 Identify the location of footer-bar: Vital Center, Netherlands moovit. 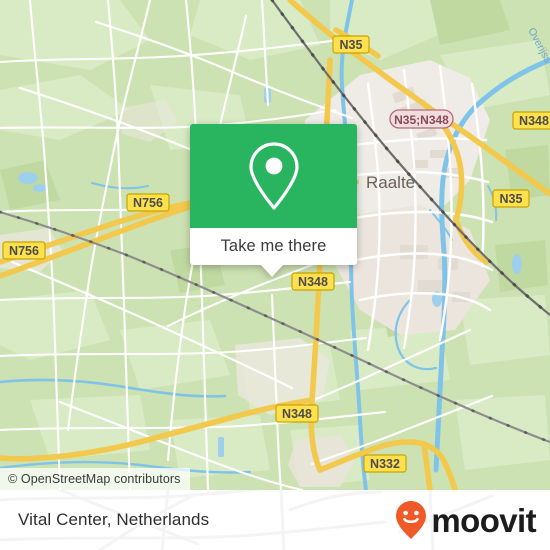
(275, 520).